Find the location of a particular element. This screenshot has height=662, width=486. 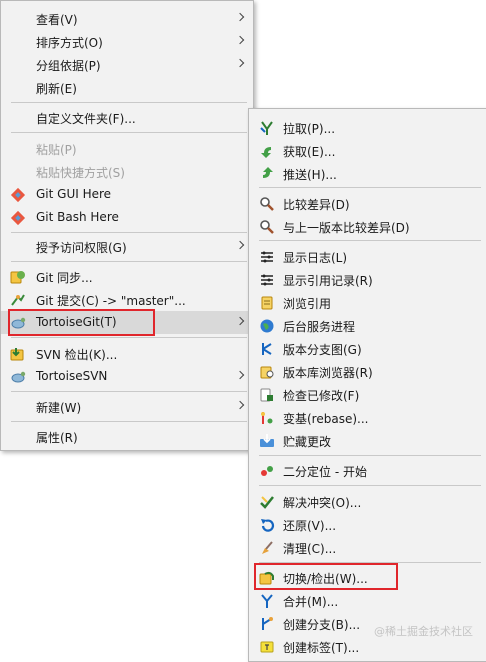

menu-item-label: Git Bash Here is located at coordinates (77, 217).